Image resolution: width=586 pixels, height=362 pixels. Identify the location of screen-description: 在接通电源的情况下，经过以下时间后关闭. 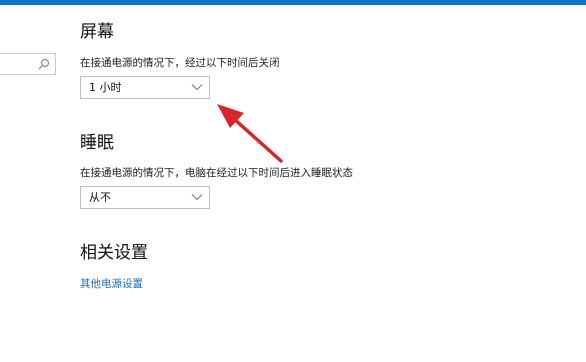
(180, 63).